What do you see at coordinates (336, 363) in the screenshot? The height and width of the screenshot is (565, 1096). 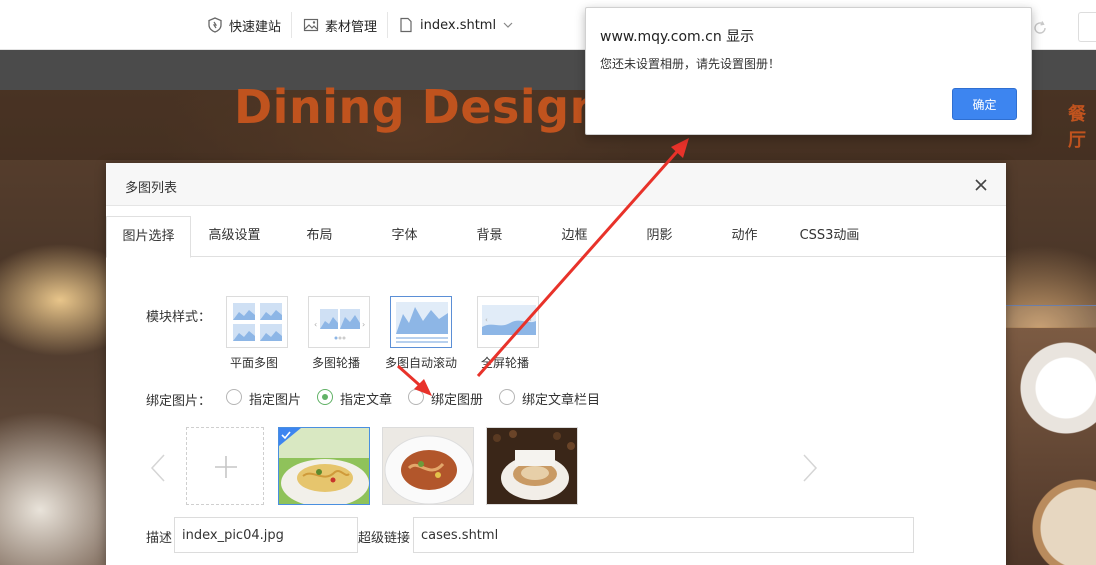 I see `style-caption-carousel: 多图轮播` at bounding box center [336, 363].